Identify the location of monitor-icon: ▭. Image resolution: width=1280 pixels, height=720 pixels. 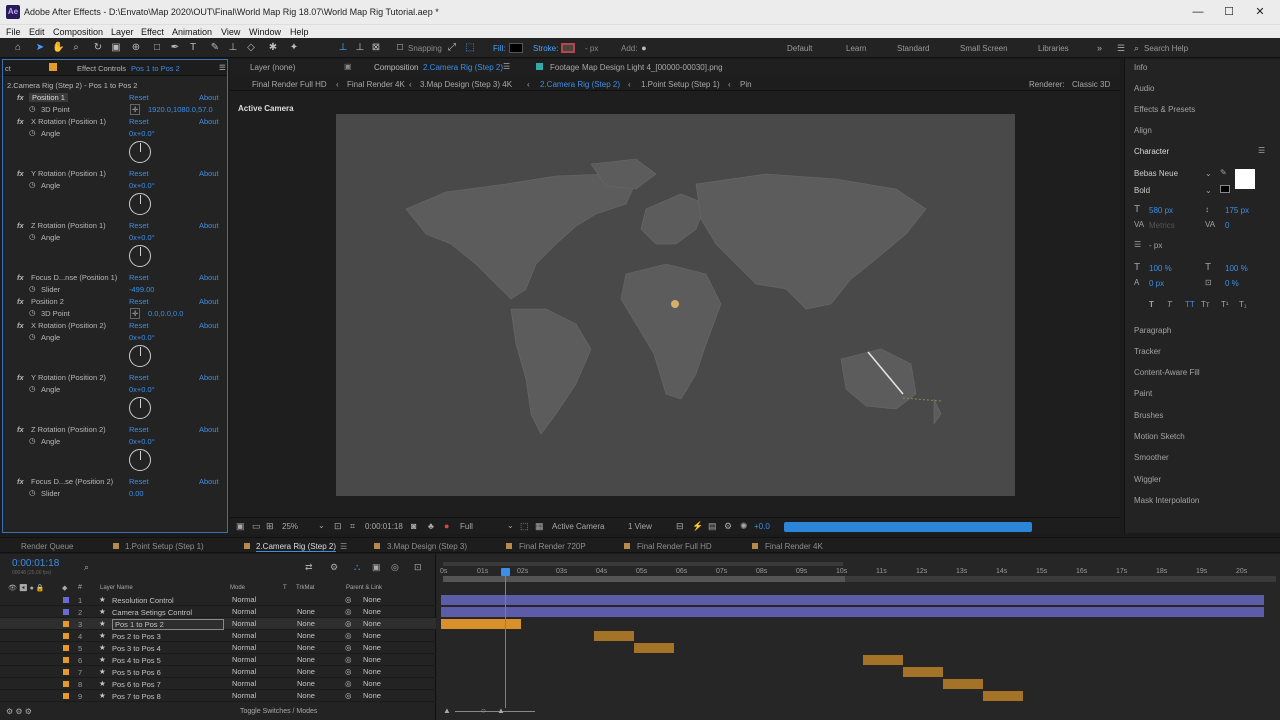
(256, 526).